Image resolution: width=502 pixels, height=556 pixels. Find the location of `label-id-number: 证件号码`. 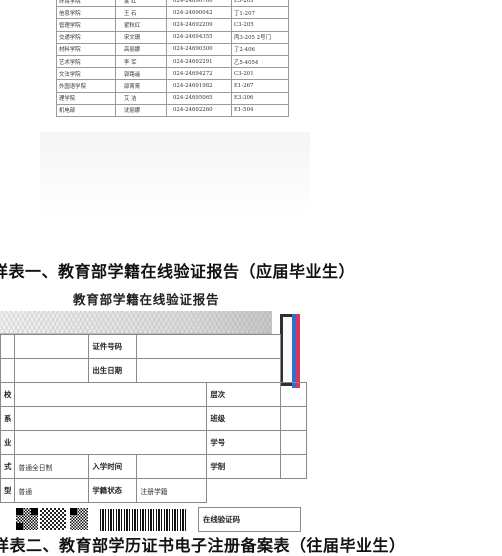

label-id-number: 证件号码 is located at coordinates (113, 346).